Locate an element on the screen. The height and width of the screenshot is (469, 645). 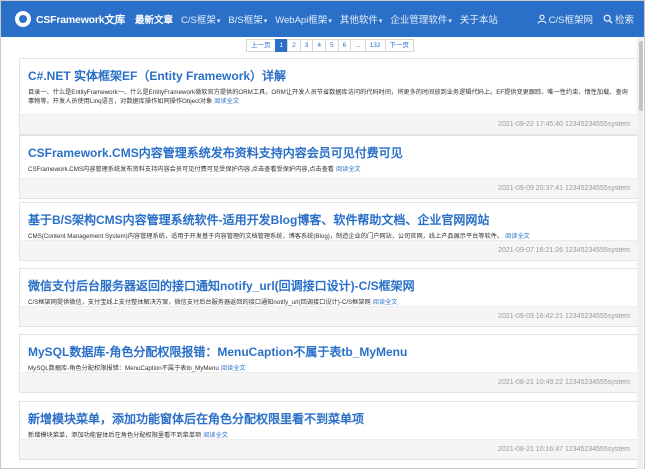
article-meta: 2021-09-03 16:42:21 12345234555system is located at coordinates (329, 316).